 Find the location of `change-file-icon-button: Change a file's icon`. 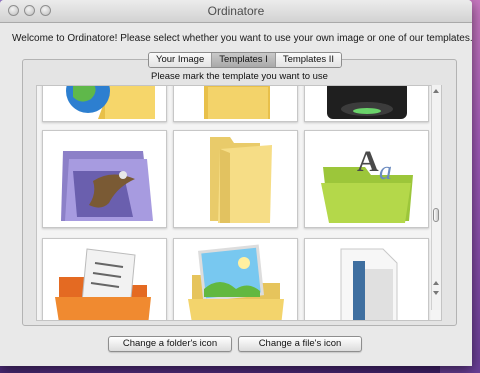

change-file-icon-button: Change a file's icon is located at coordinates (300, 344).